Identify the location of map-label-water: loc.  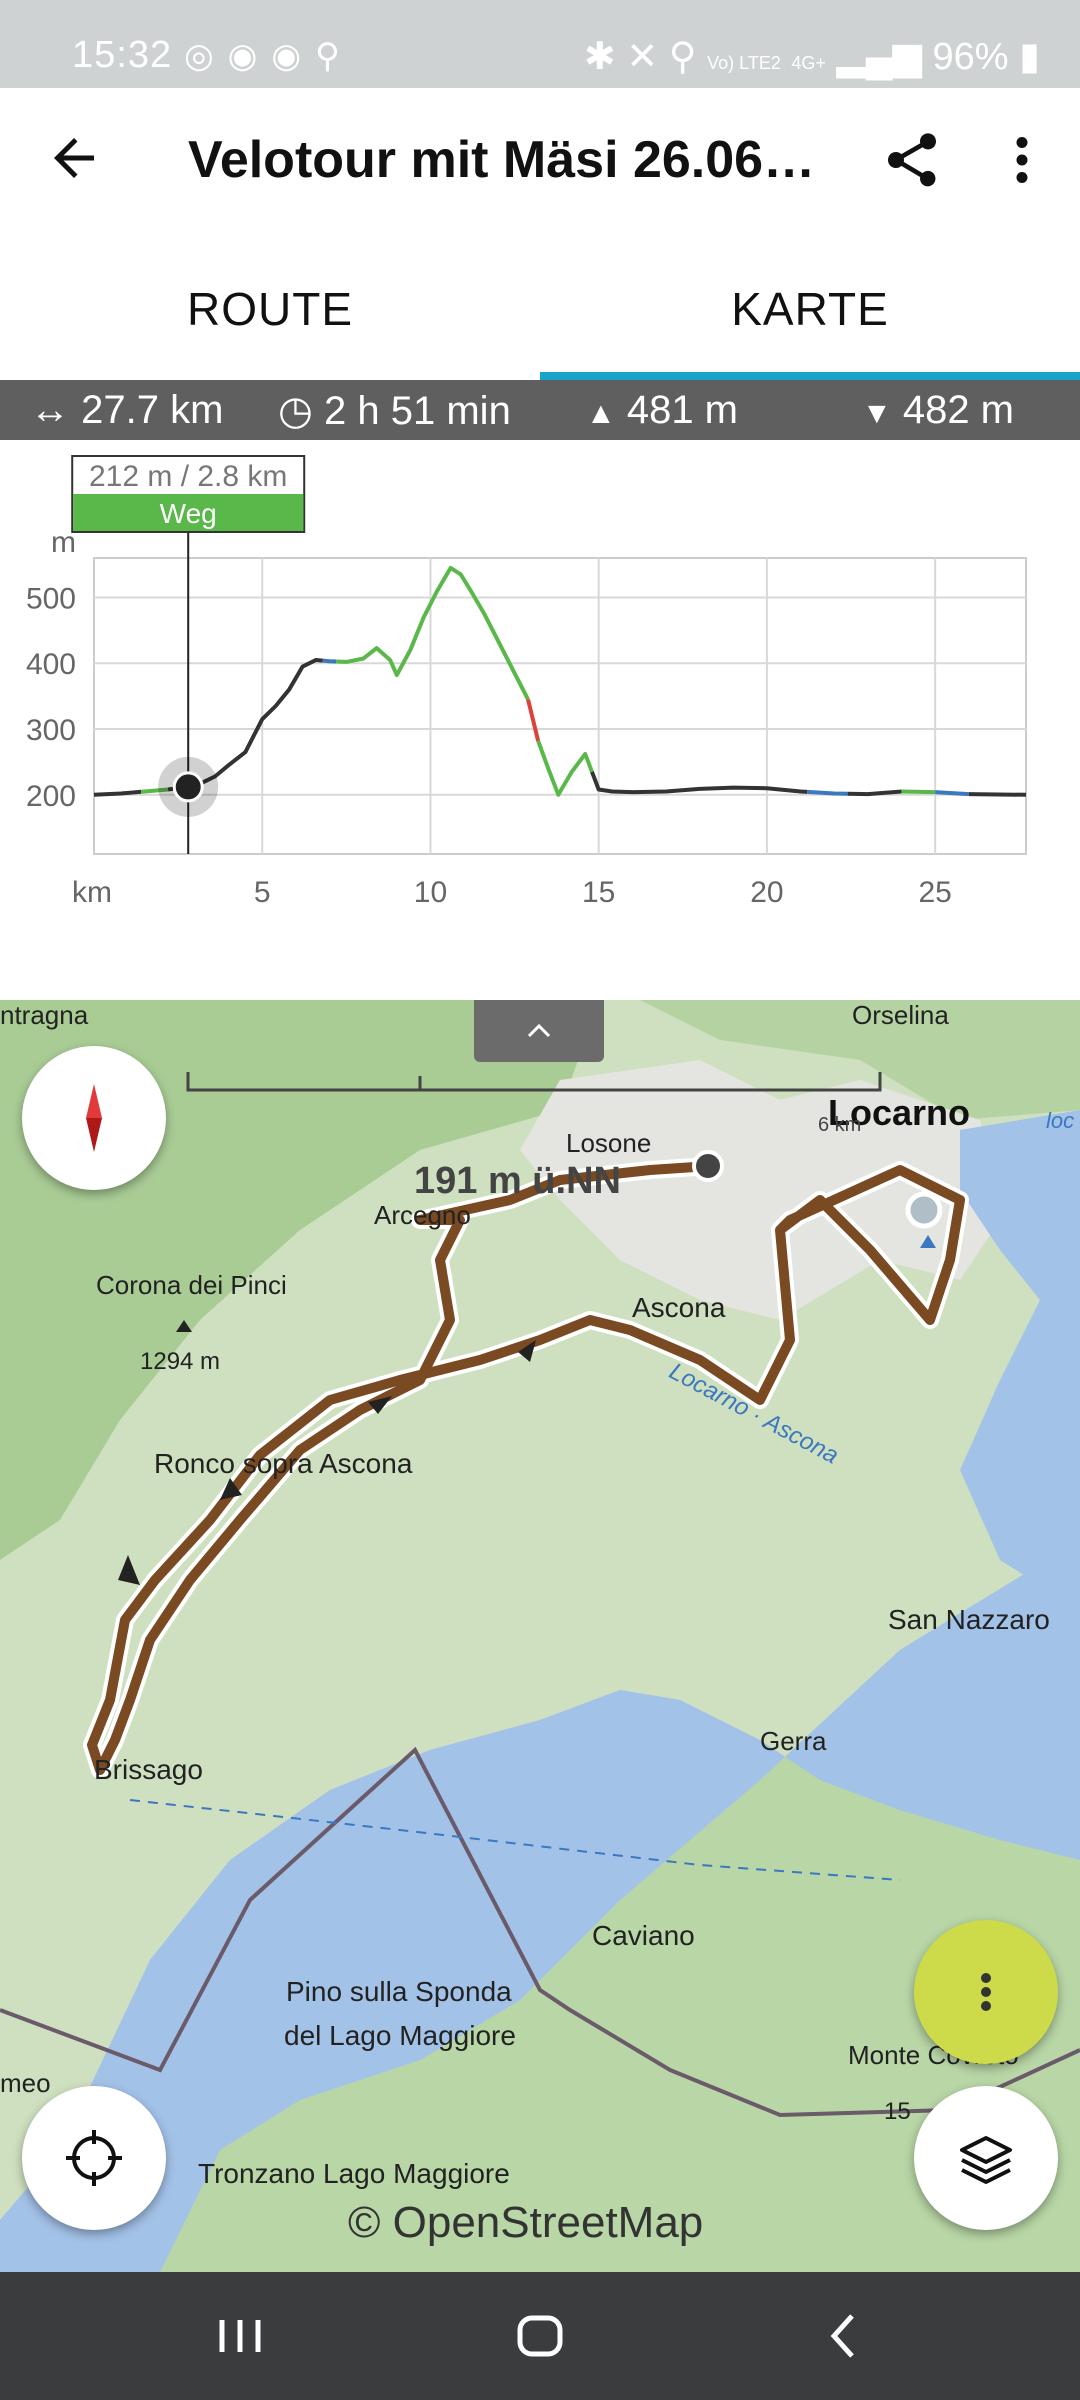
(1060, 1120).